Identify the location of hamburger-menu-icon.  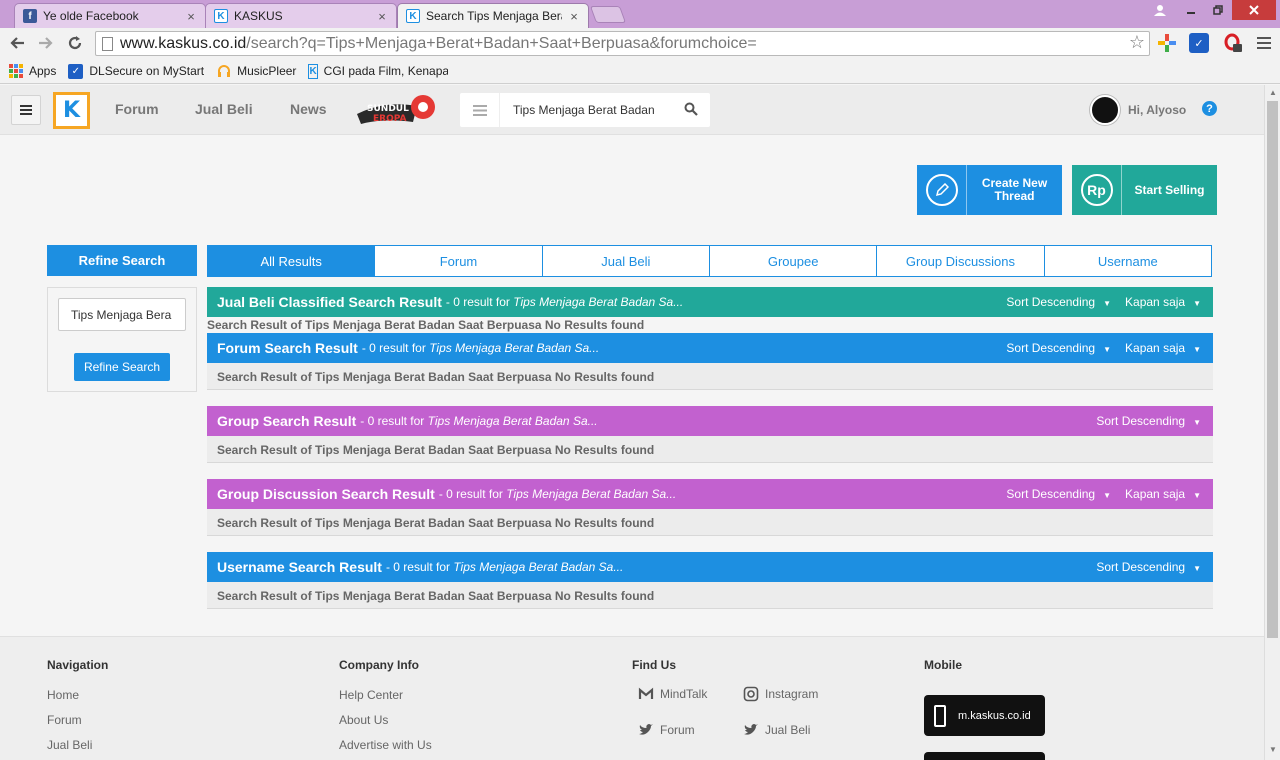
(26, 110).